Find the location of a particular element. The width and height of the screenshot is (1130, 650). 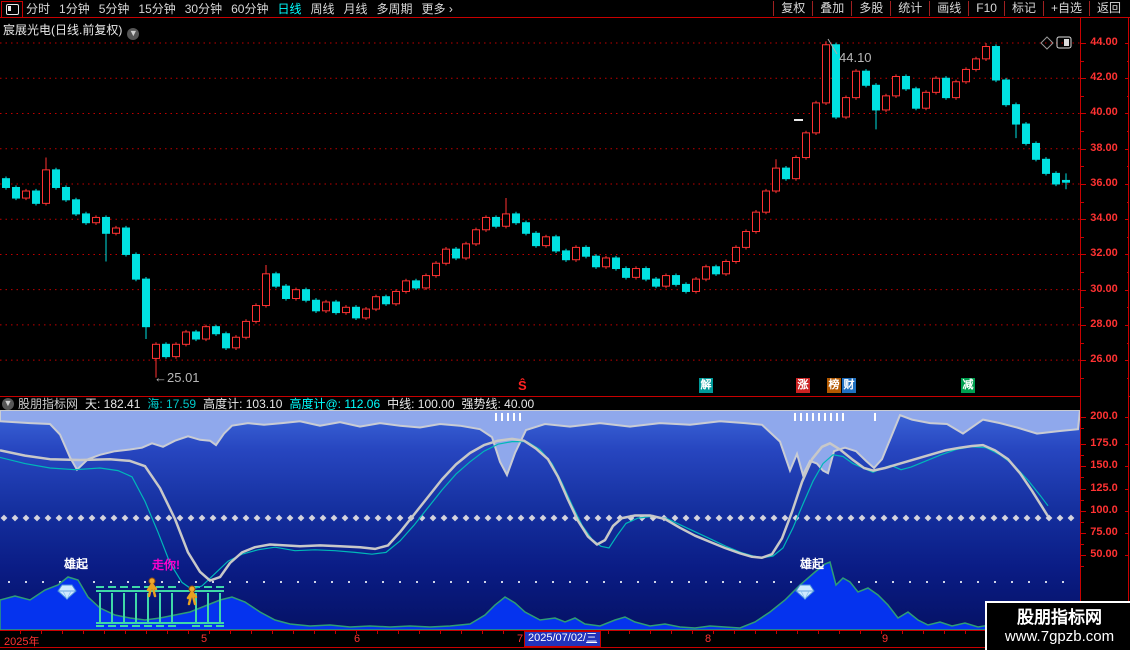

period-item-多周期: 多周期 is located at coordinates (395, 9).